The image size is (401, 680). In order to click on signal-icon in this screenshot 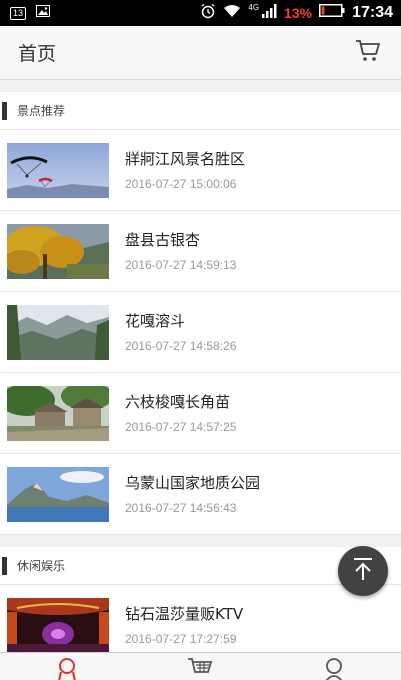, I will do `click(269, 13)`.